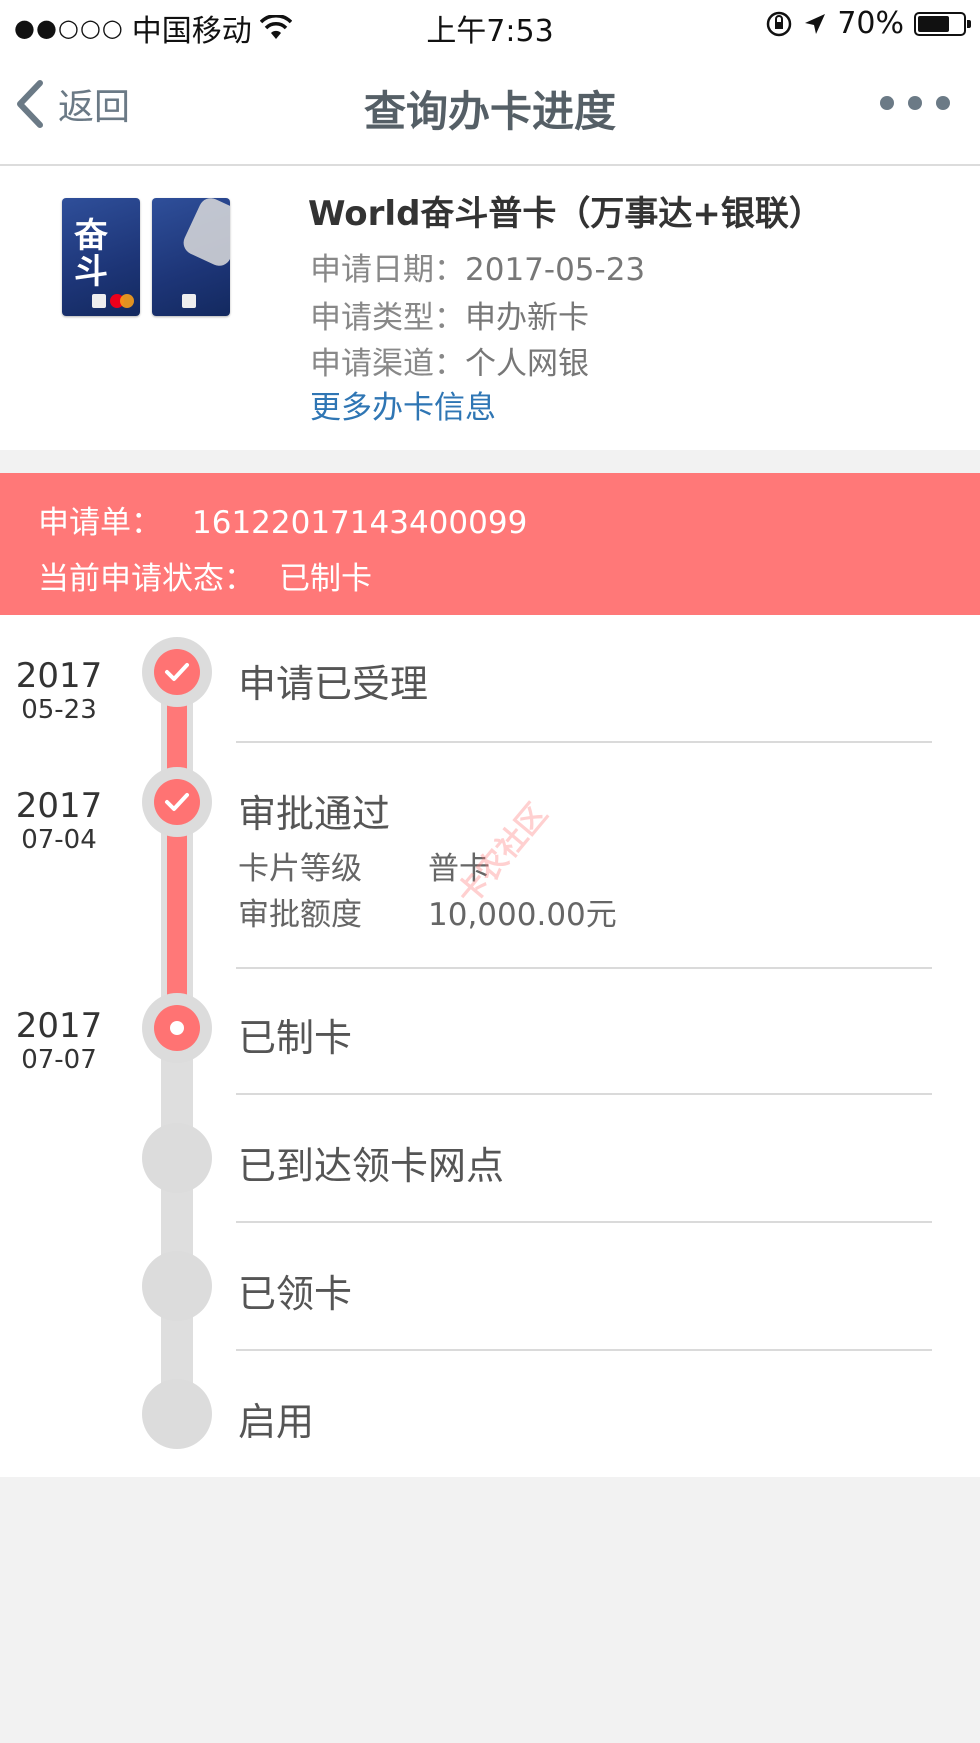 The image size is (980, 1743). What do you see at coordinates (101, 257) in the screenshot?
I see `card-image-front: 奋斗` at bounding box center [101, 257].